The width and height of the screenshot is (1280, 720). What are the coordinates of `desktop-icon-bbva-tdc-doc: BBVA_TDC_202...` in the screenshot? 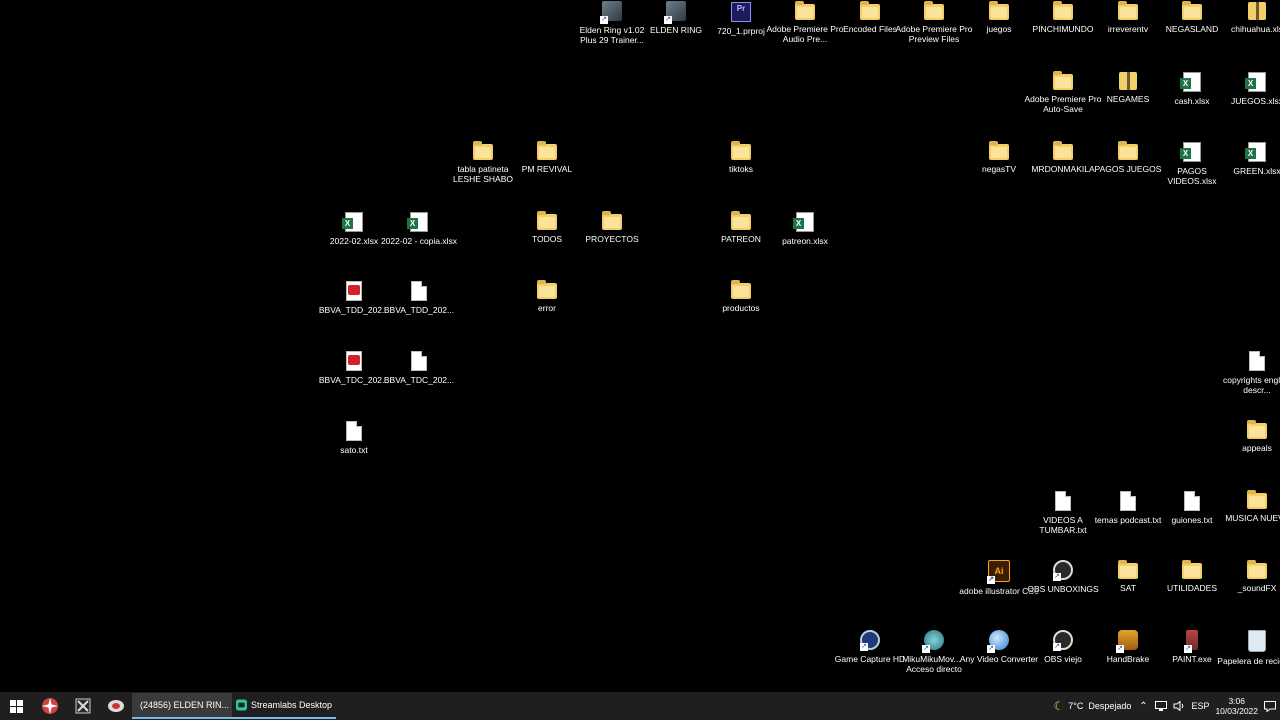 It's located at (419, 381).